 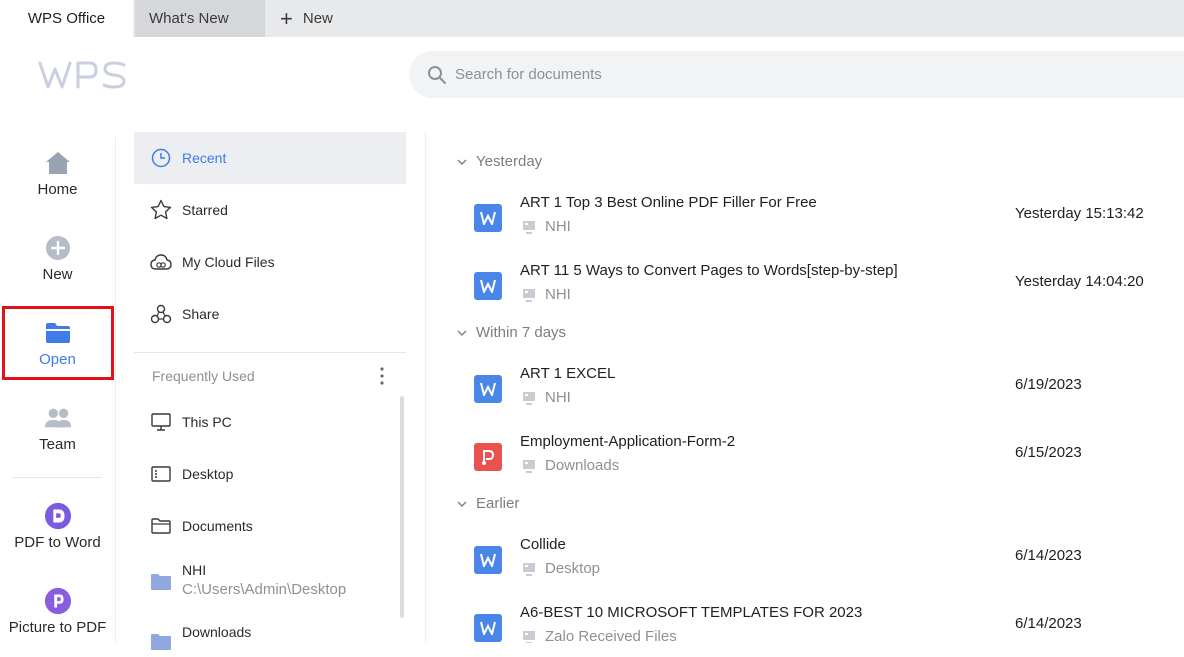 I want to click on tab-label: WPS Office, so click(x=66, y=18).